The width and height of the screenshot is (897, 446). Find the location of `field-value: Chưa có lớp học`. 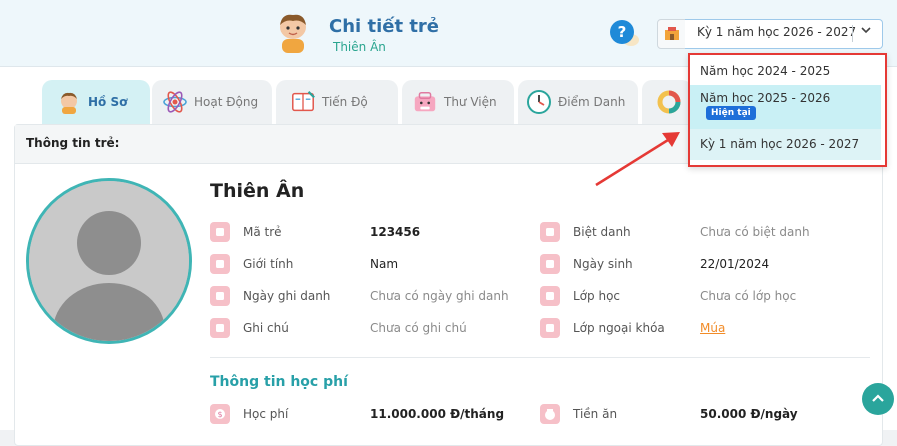

field-value: Chưa có lớp học is located at coordinates (748, 296).